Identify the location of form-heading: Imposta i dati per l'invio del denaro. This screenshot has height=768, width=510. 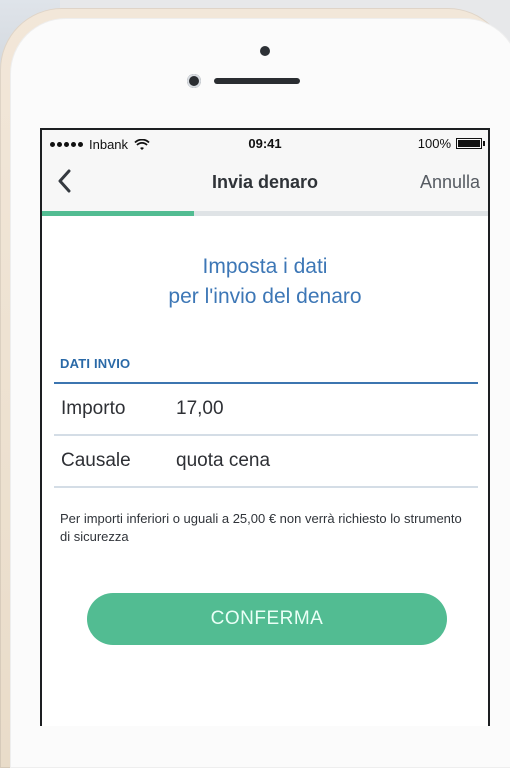
(265, 282).